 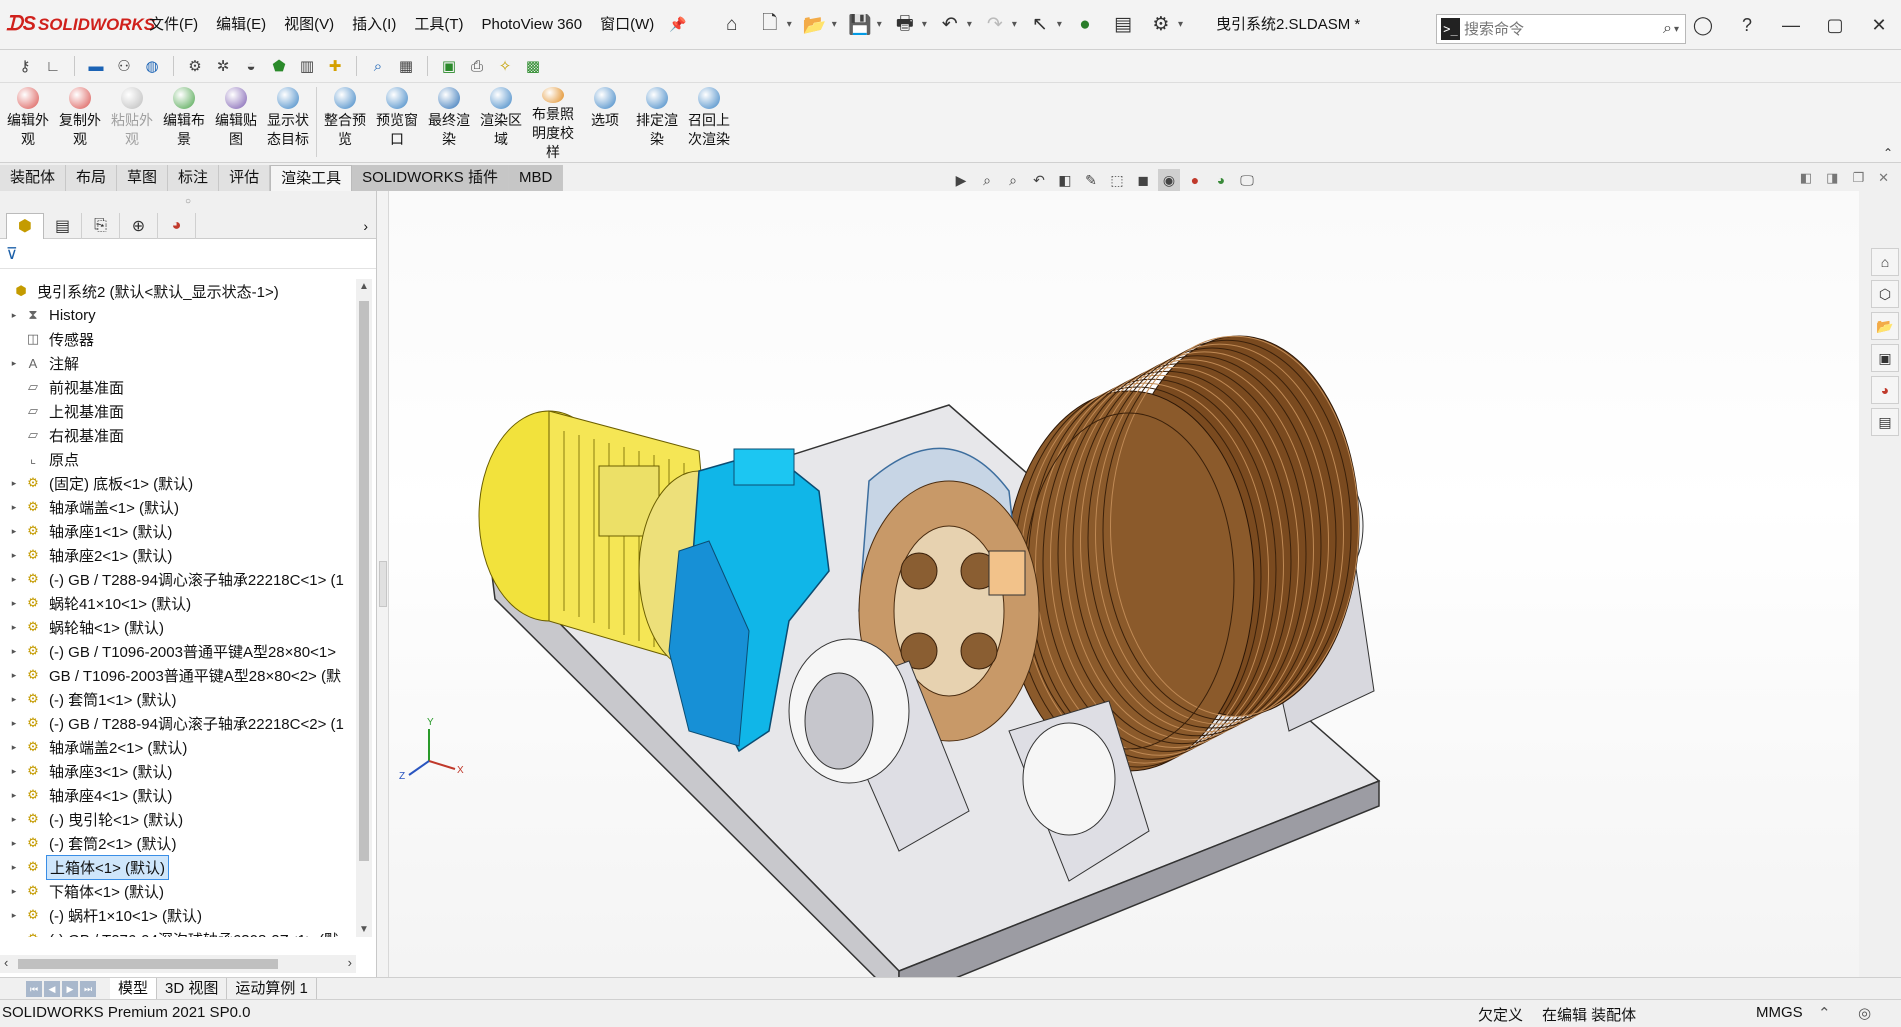 What do you see at coordinates (177, 225) in the screenshot?
I see `display-manager-tab-icon: ◕` at bounding box center [177, 225].